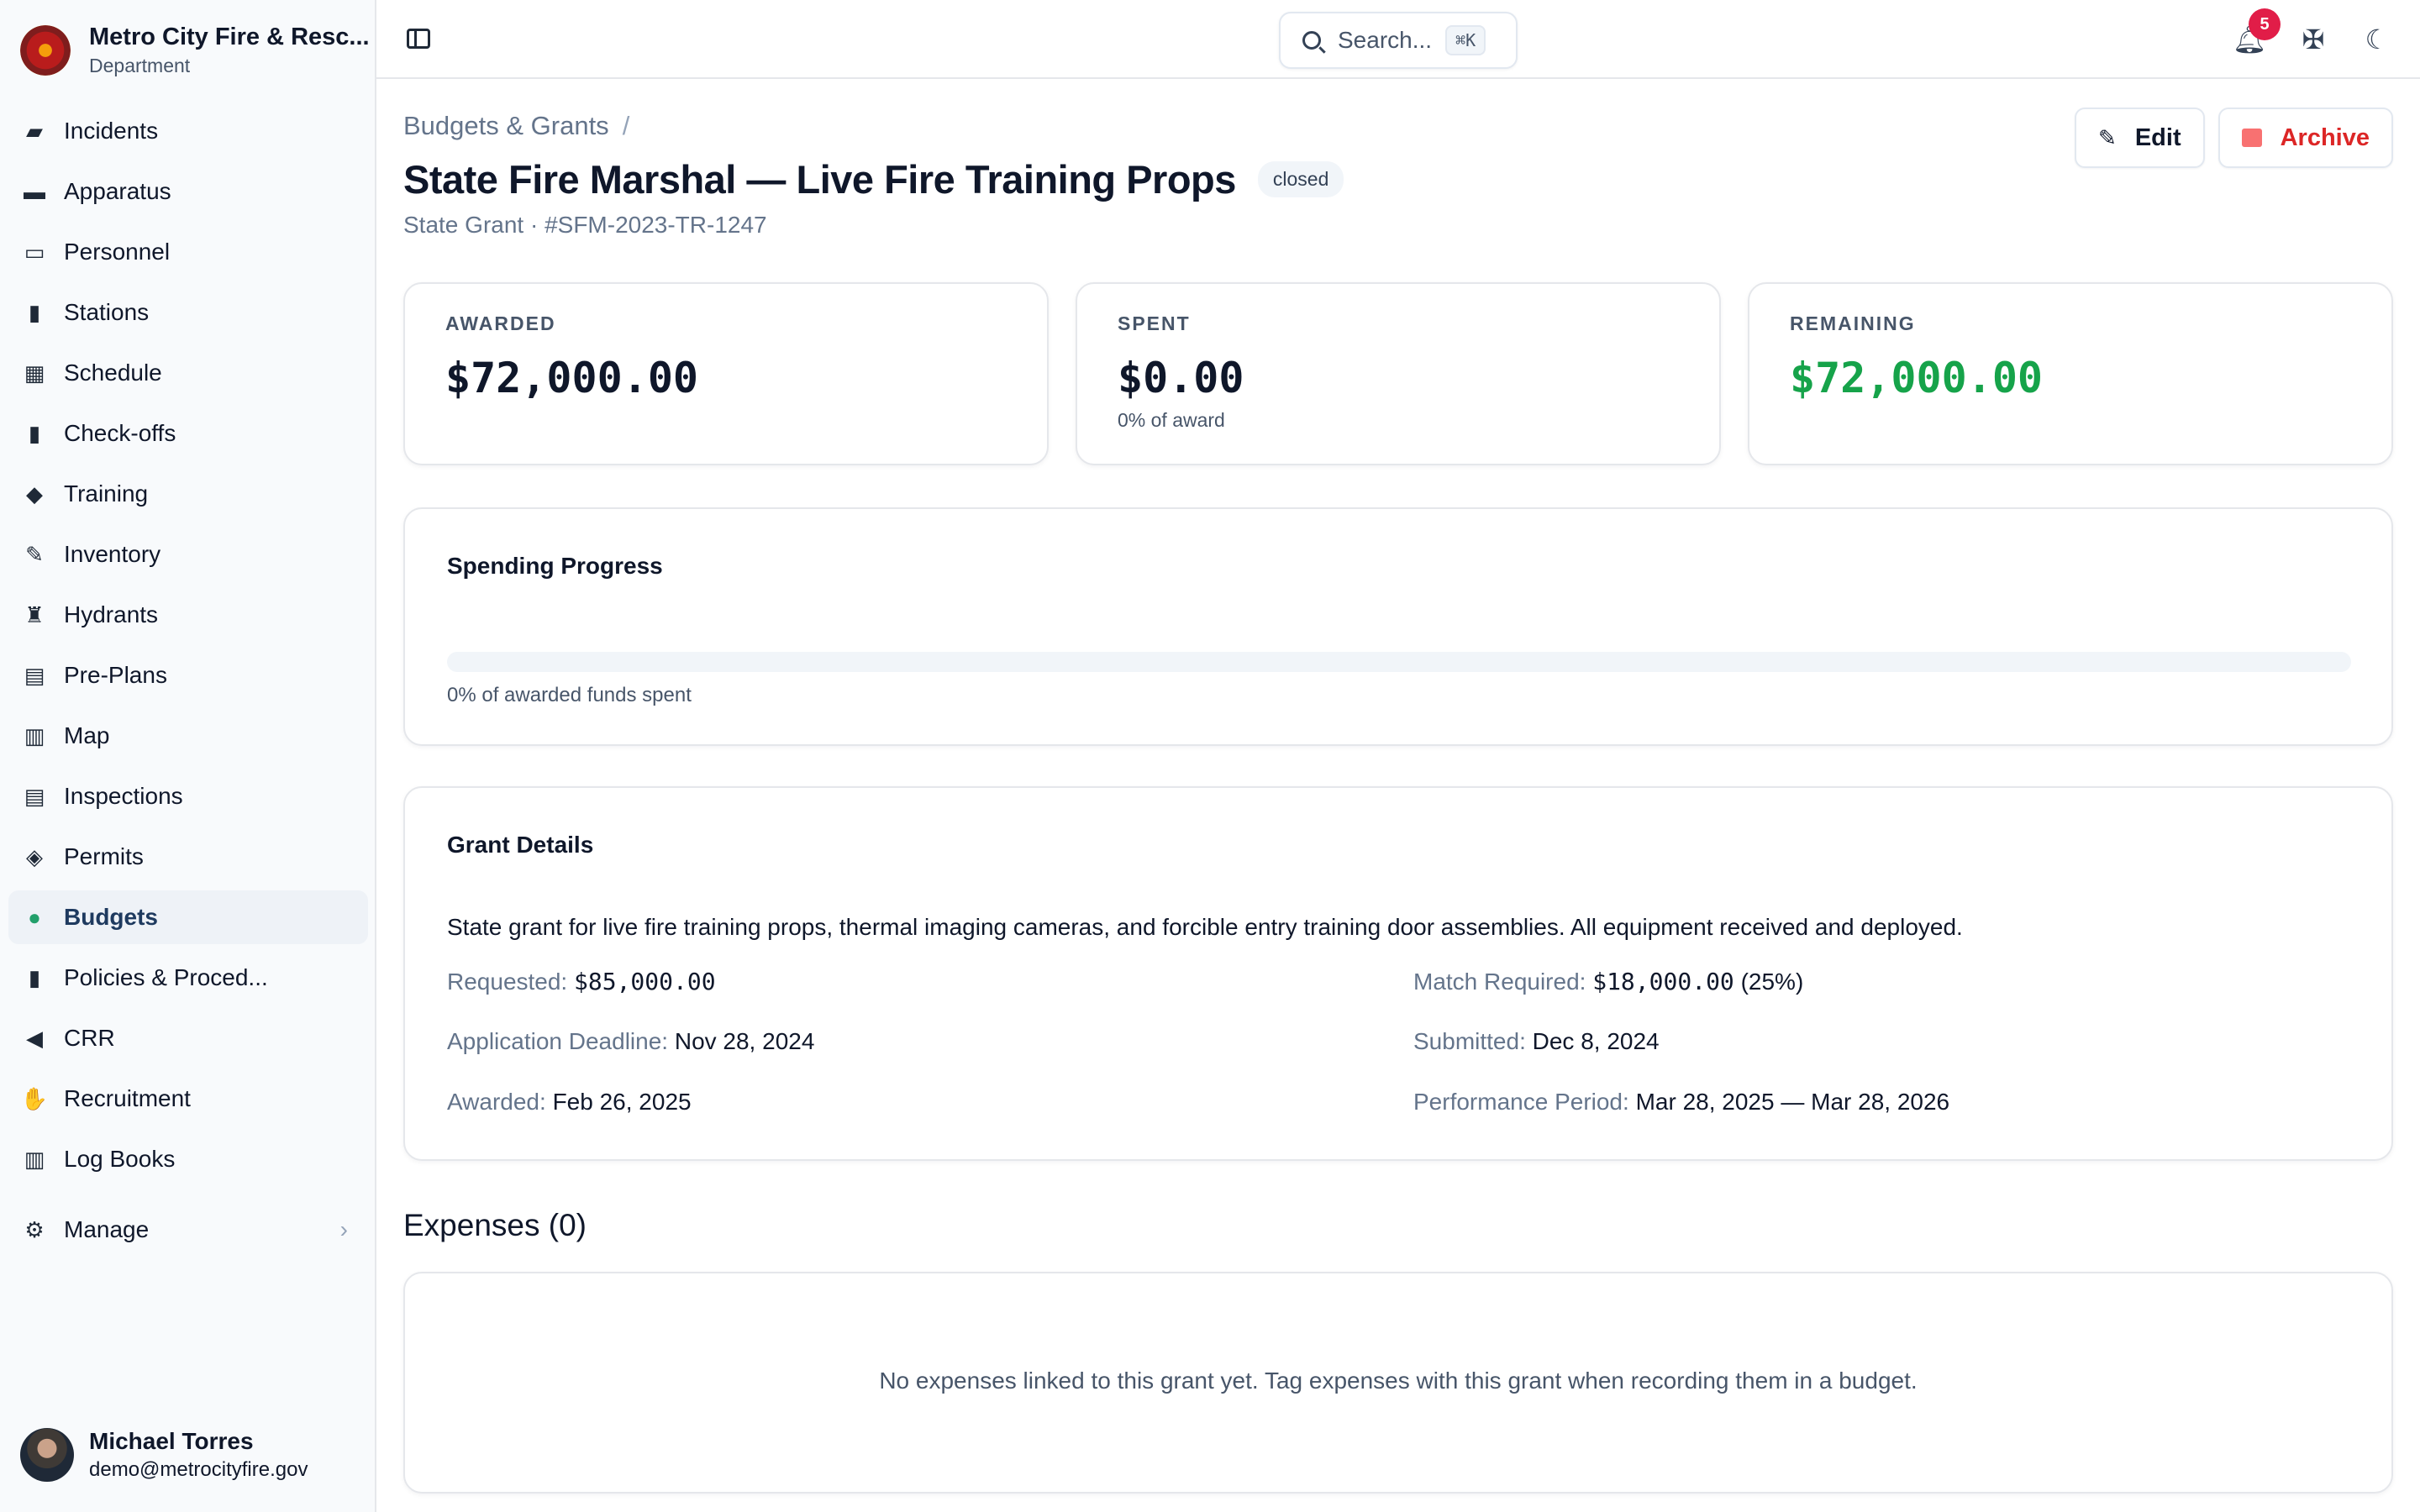  What do you see at coordinates (120, 433) in the screenshot?
I see `sidebar-item-label: Check-offs` at bounding box center [120, 433].